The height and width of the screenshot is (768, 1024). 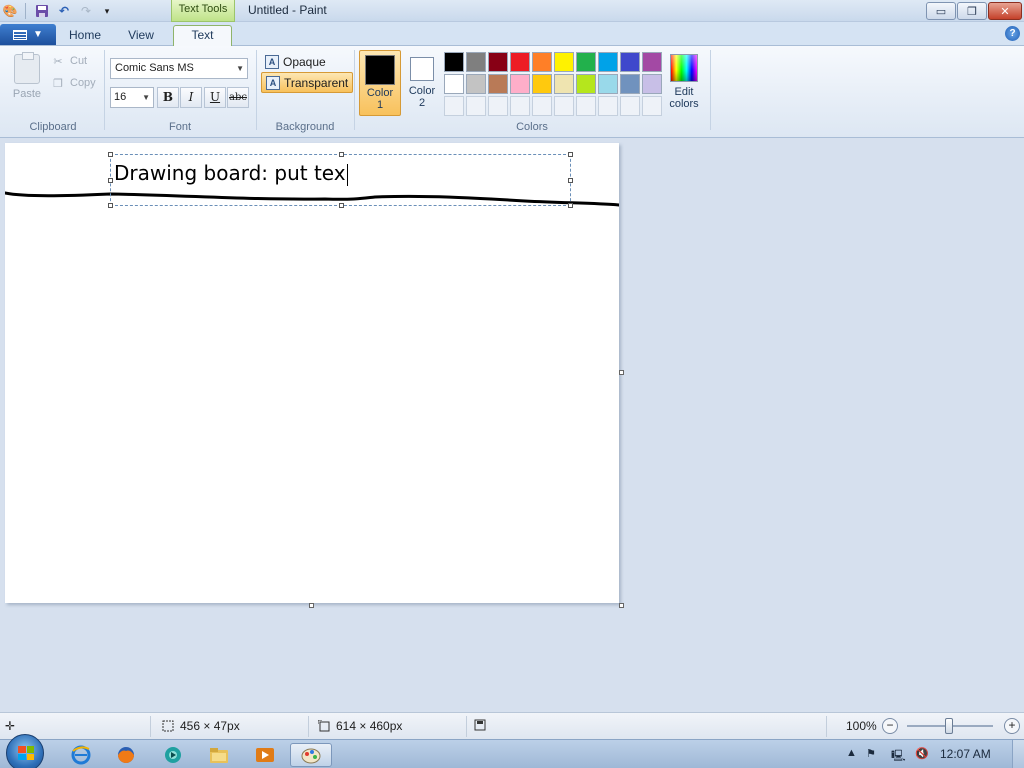 What do you see at coordinates (202, 35) in the screenshot?
I see `tab-text: Text` at bounding box center [202, 35].